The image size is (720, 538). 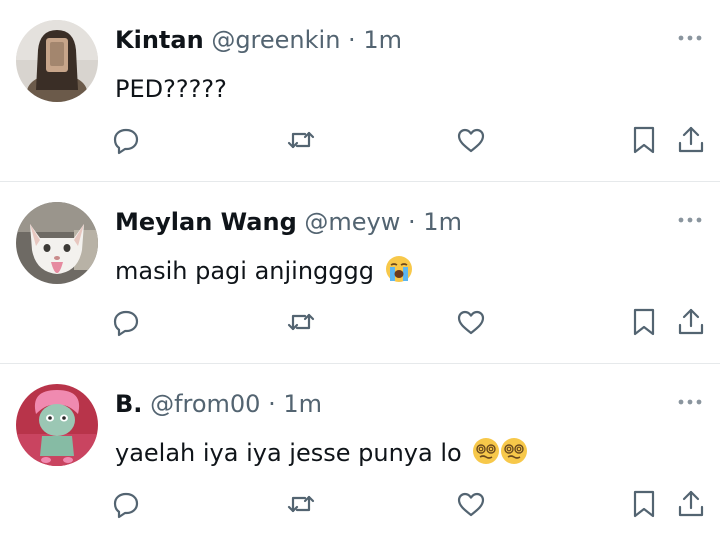 I want to click on tweet-header: Meylan Wang @meyw · 1m, so click(x=288, y=222).